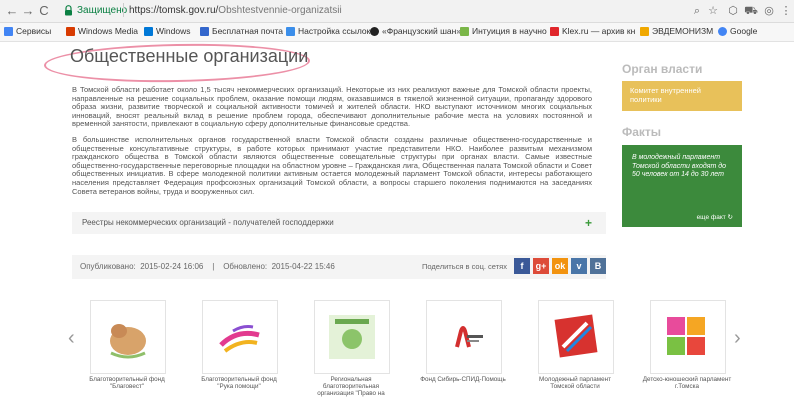  I want to click on more-fact-button: еще факт ↻, so click(715, 217).